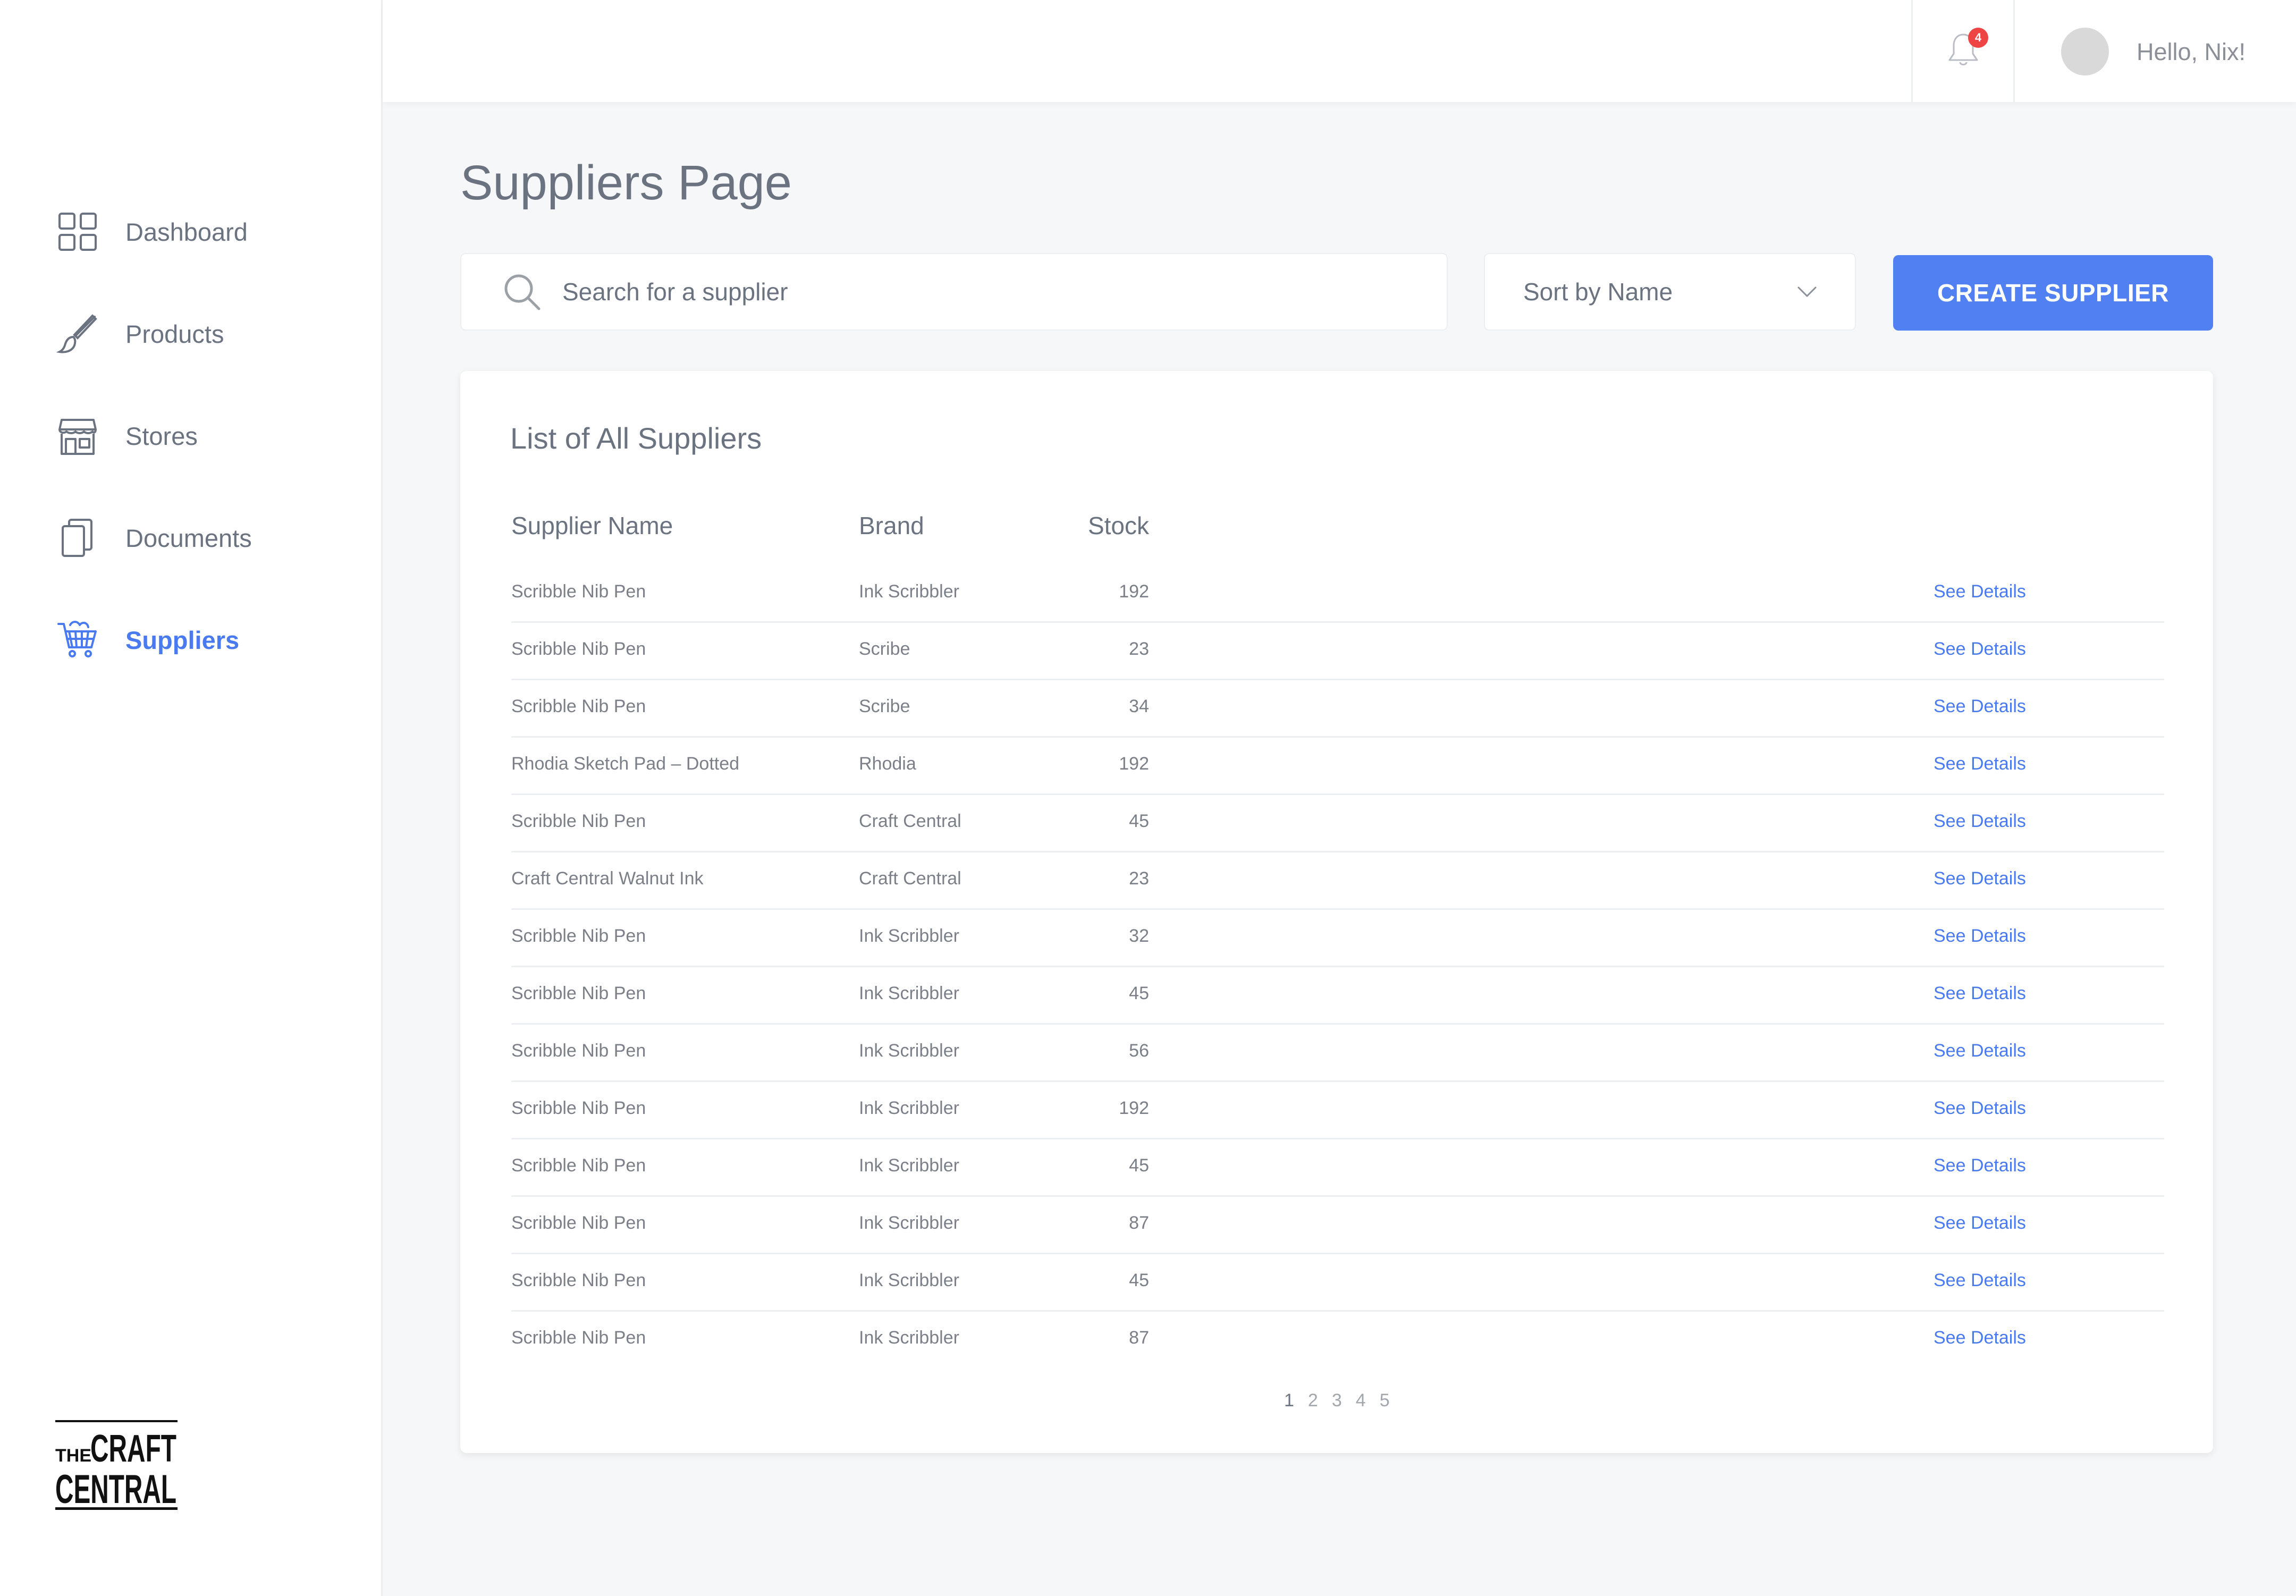 The width and height of the screenshot is (2296, 1596). What do you see at coordinates (1139, 936) in the screenshot?
I see `stock-cell: 32` at bounding box center [1139, 936].